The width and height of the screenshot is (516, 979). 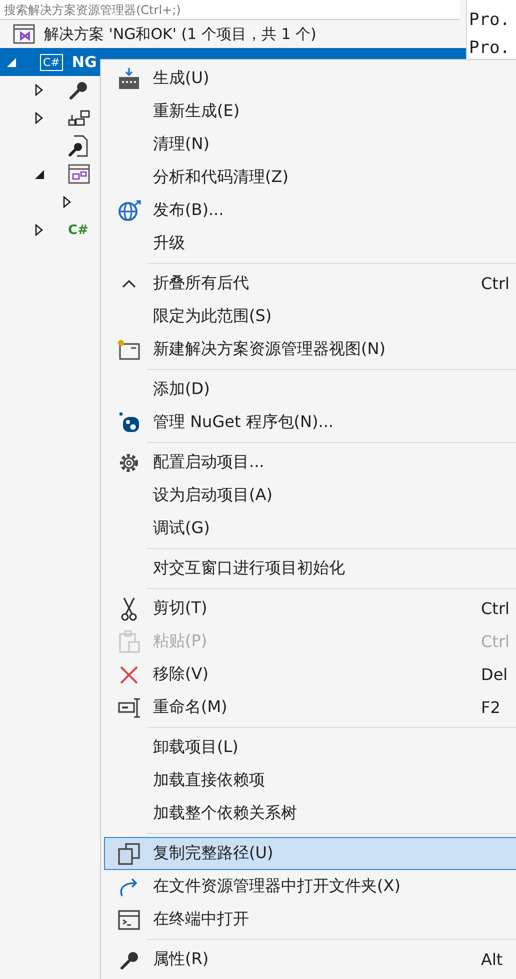 What do you see at coordinates (84, 62) in the screenshot?
I see `tree-item-label: NG` at bounding box center [84, 62].